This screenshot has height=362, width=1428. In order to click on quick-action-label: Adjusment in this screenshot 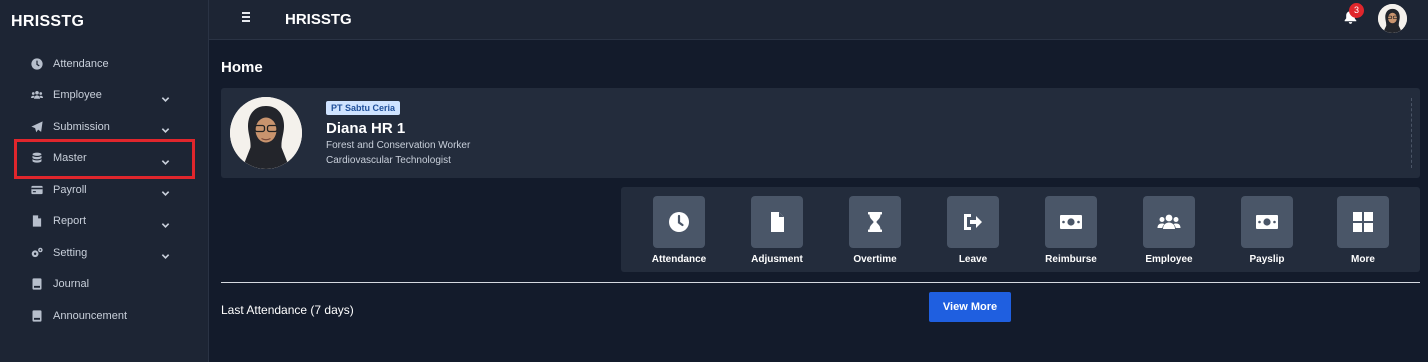, I will do `click(777, 259)`.